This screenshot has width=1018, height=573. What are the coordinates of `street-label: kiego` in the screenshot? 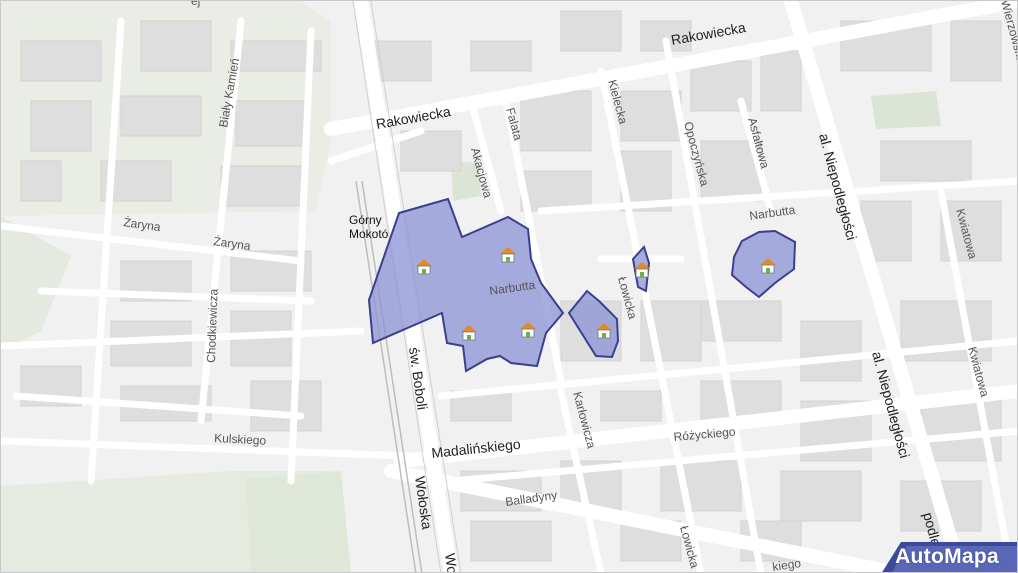 It's located at (786, 564).